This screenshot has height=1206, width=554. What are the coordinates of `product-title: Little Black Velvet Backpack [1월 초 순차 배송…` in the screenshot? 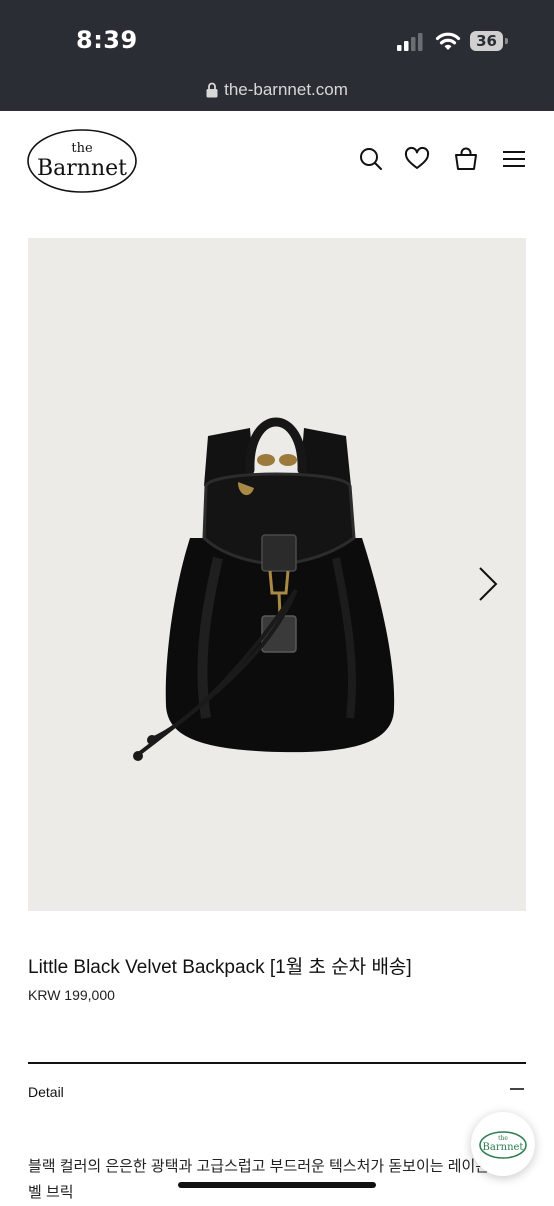 It's located at (220, 967).